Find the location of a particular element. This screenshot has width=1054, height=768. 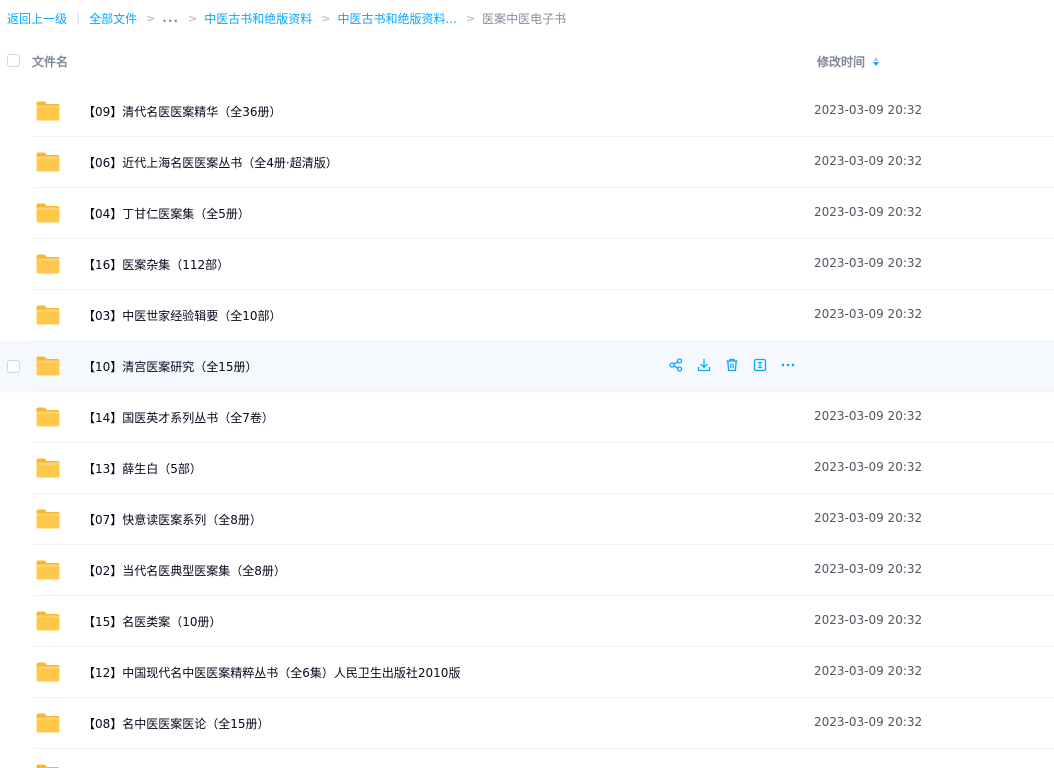

row-checkbox is located at coordinates (13, 366).